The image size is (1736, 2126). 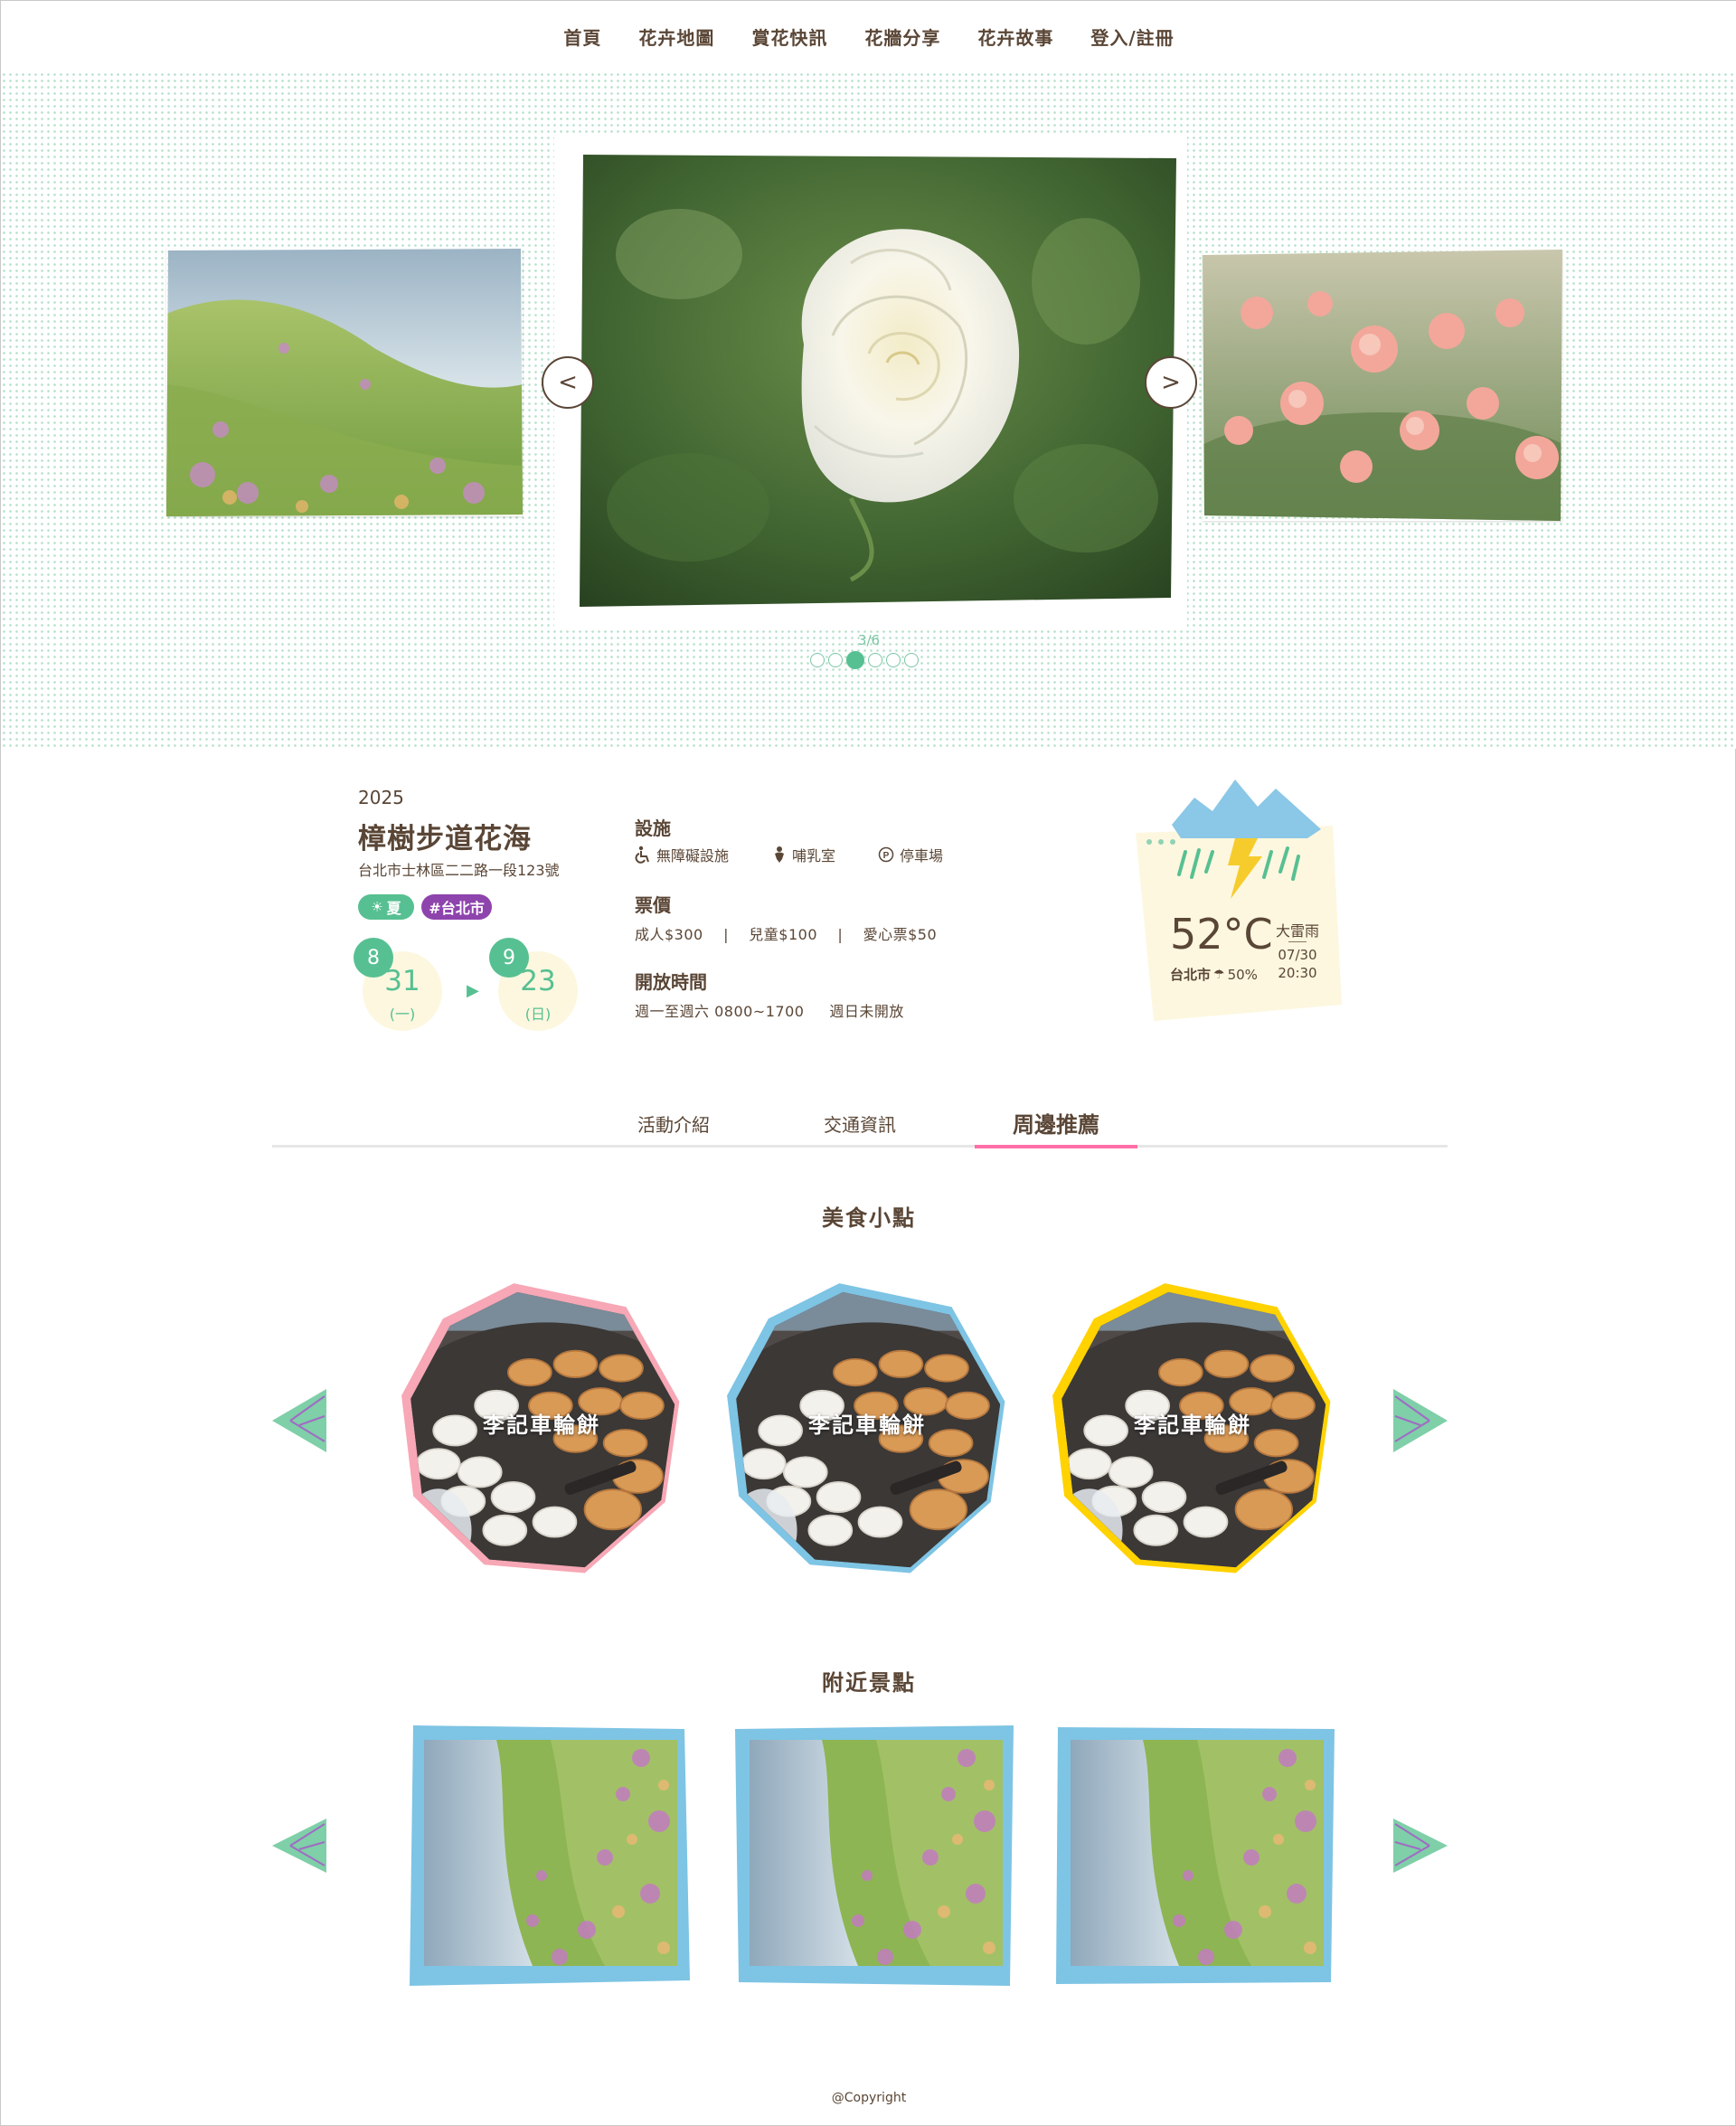 I want to click on chevron-right-icon: >, so click(x=1171, y=382).